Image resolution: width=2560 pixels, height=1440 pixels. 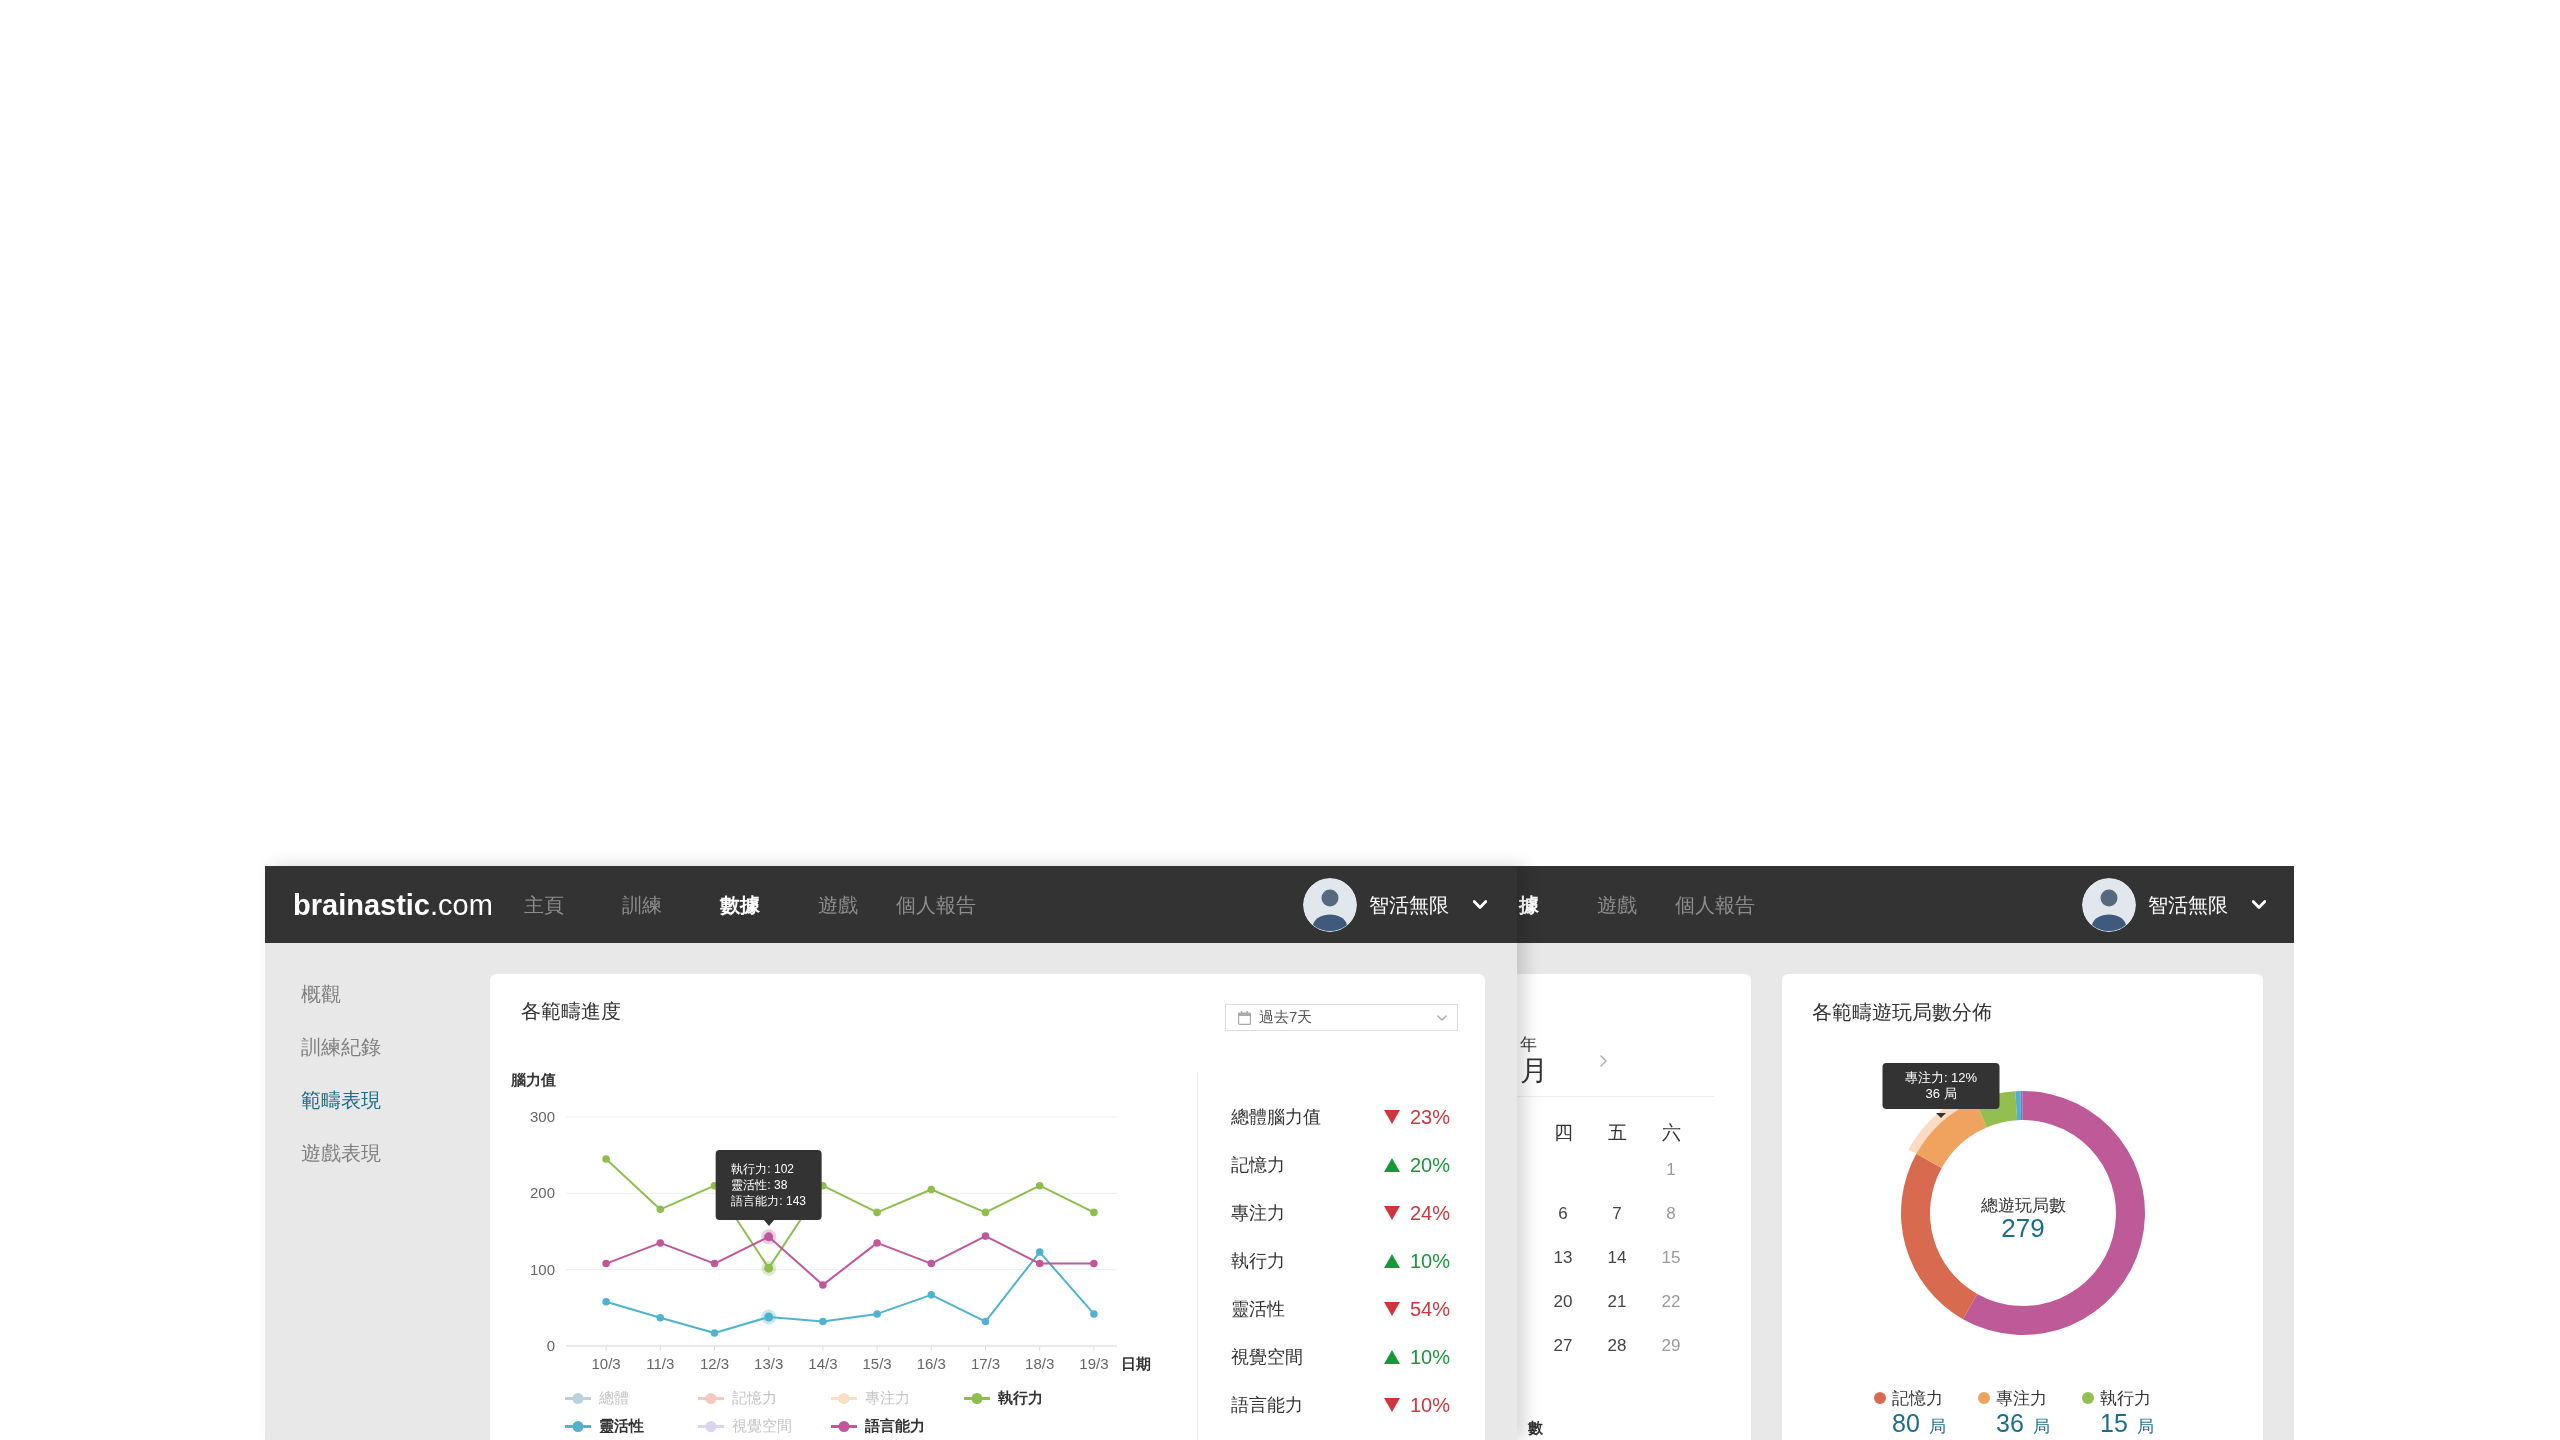 I want to click on y-tick-label: 300, so click(x=542, y=1116).